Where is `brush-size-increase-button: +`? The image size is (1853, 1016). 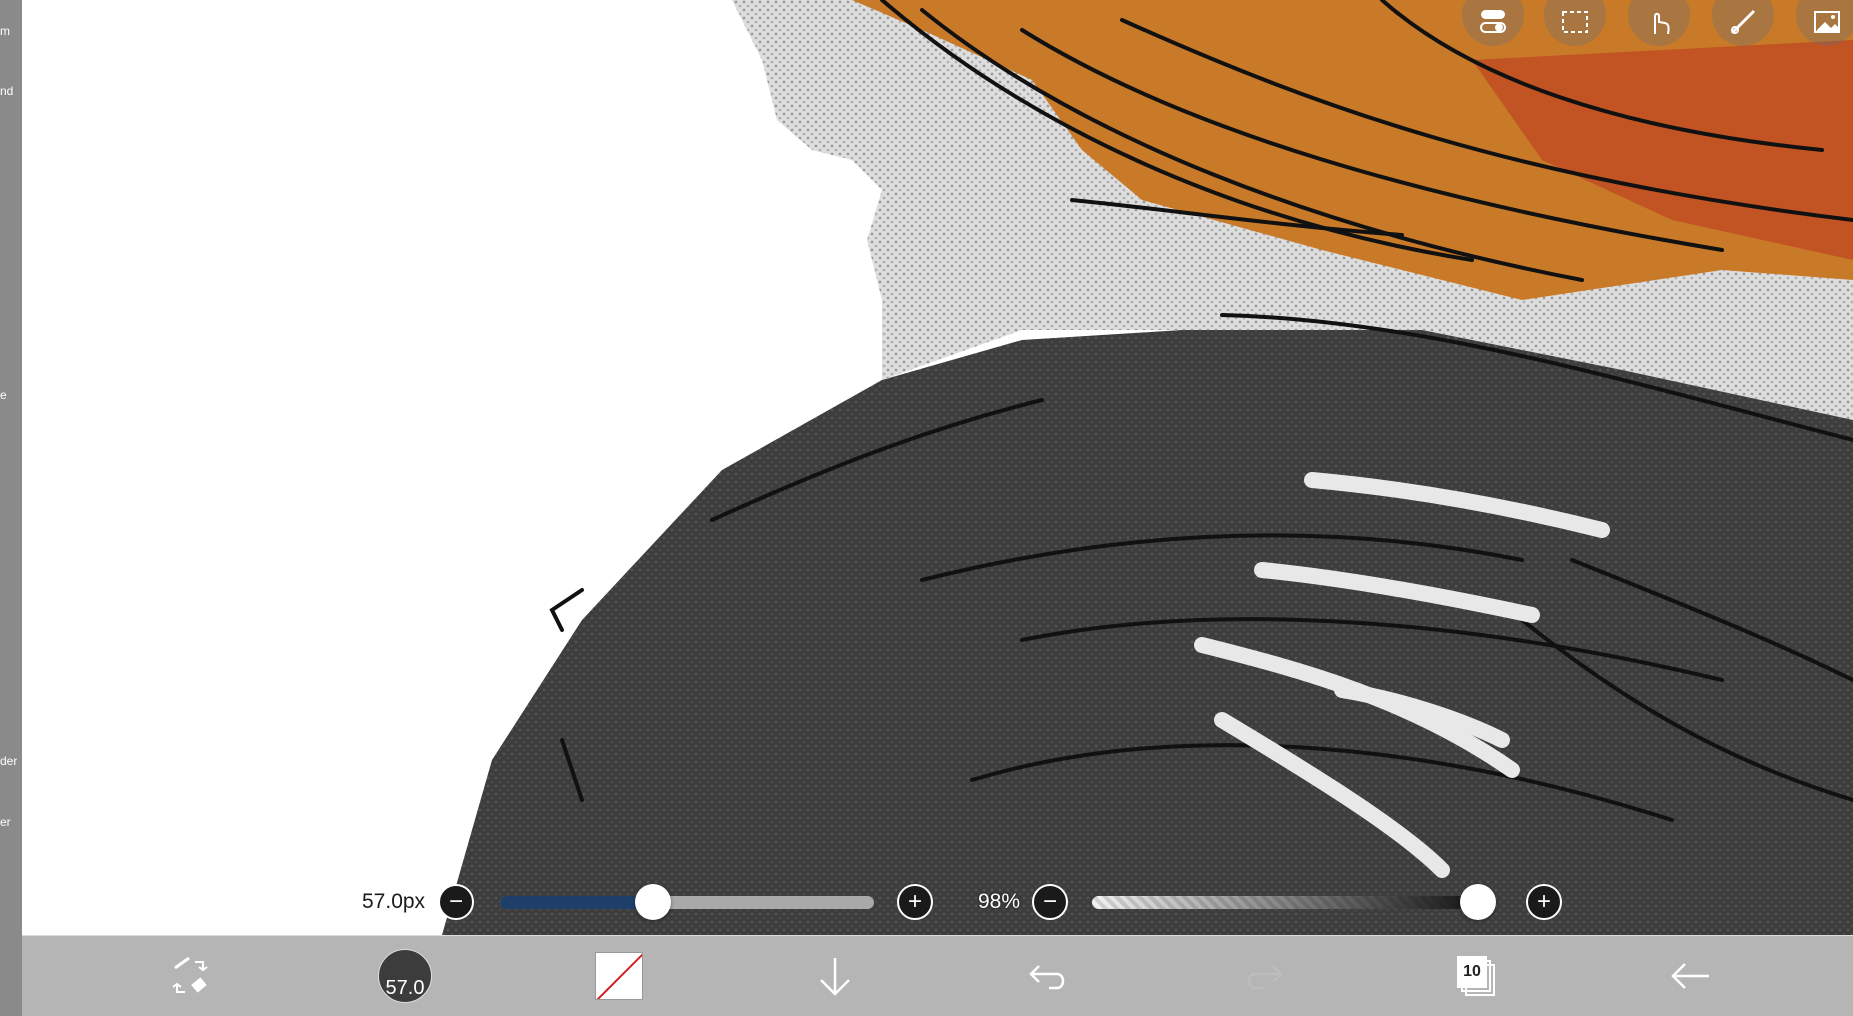 brush-size-increase-button: + is located at coordinates (915, 902).